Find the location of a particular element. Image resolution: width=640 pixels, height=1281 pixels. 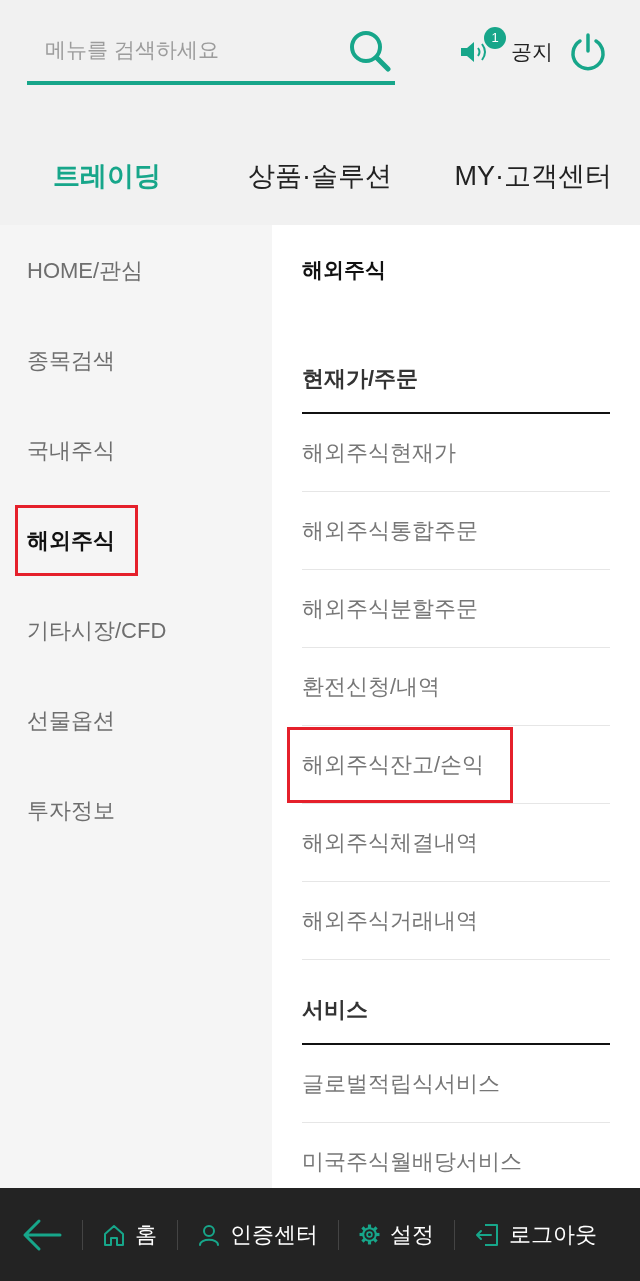

sidebar-item: HOME/관심 is located at coordinates (85, 270).